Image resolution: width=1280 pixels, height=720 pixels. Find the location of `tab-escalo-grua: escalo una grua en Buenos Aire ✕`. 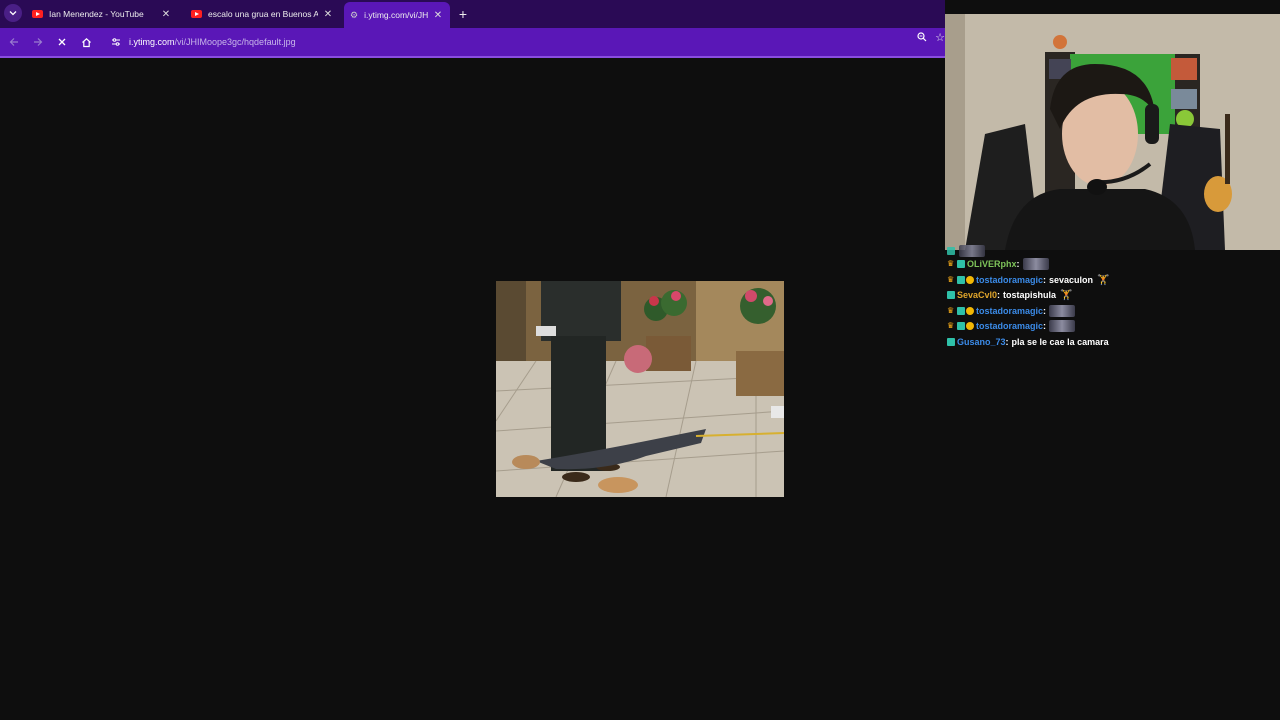

tab-escalo-grua: escalo una grua en Buenos Aire ✕ is located at coordinates (262, 14).